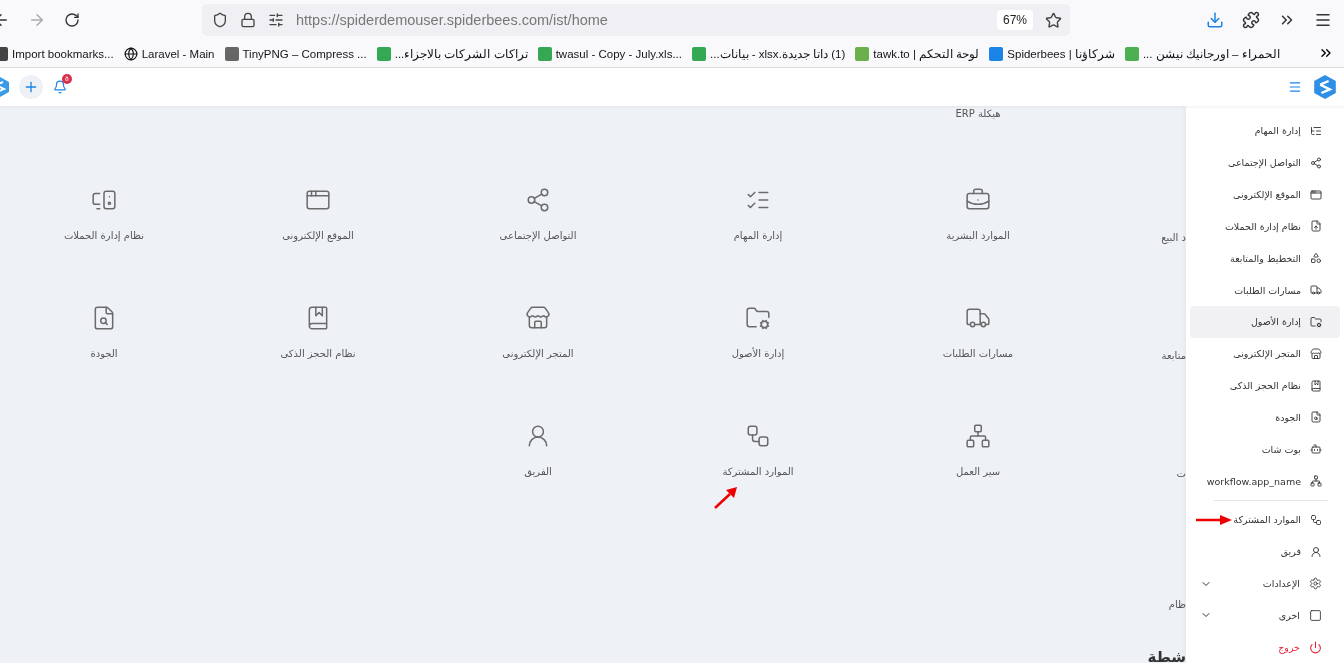  Describe the element at coordinates (169, 53) in the screenshot. I see `bookmark-link: Laravel - Main` at that location.